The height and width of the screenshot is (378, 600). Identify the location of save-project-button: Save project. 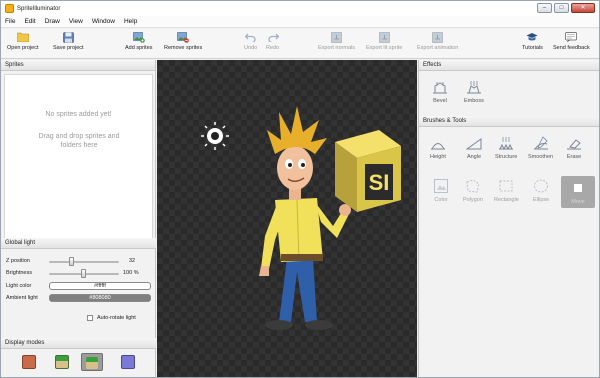
(68, 41).